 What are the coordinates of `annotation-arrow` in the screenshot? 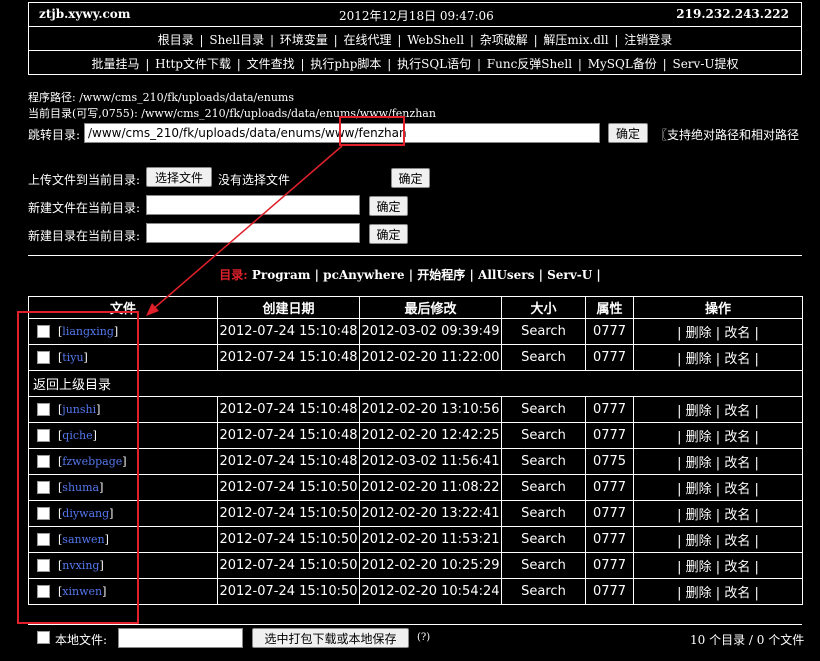 It's located at (244, 230).